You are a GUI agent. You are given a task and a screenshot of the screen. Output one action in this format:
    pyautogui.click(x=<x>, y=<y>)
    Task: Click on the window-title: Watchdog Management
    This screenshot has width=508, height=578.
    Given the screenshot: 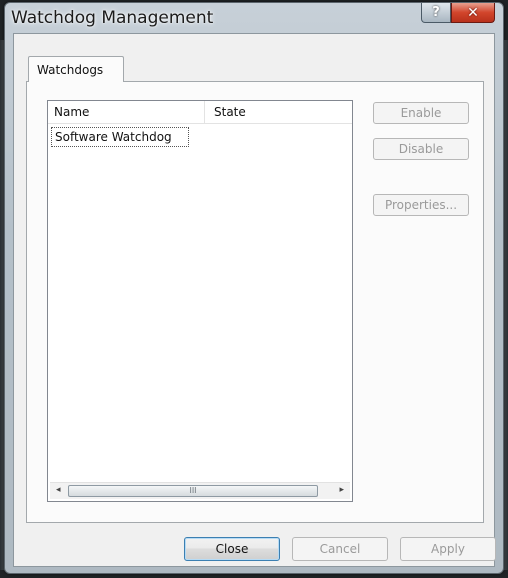 What is the action you would take?
    pyautogui.click(x=112, y=18)
    